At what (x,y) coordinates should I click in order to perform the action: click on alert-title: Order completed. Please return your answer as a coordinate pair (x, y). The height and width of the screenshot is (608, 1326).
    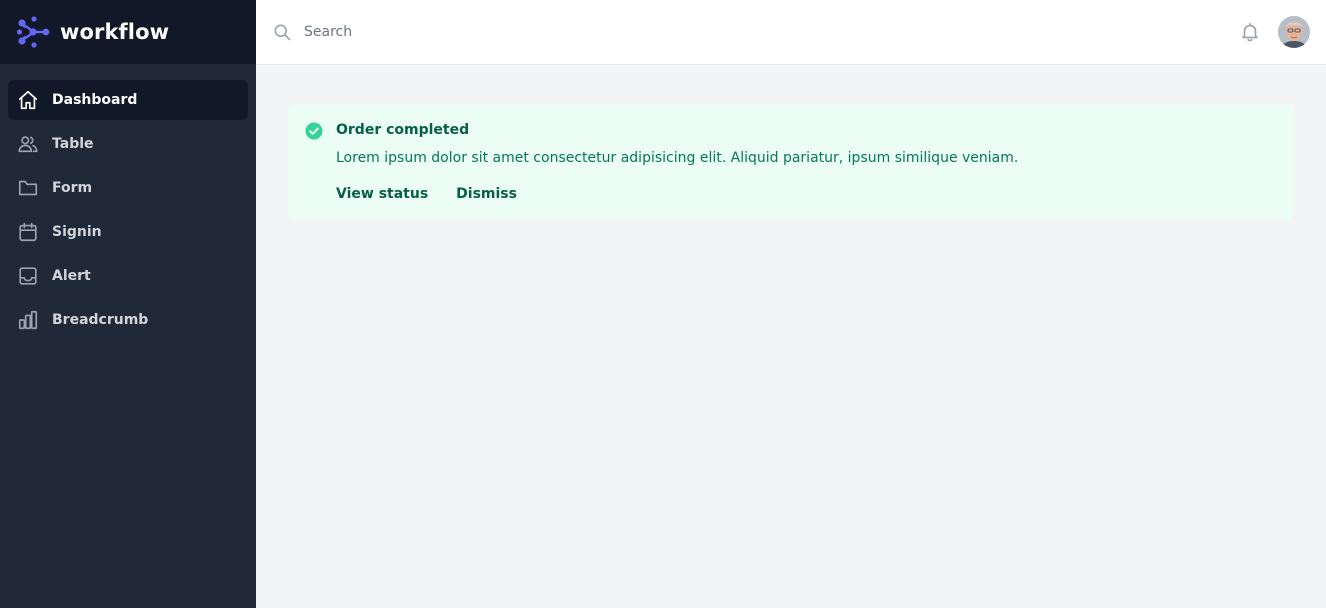
    Looking at the image, I should click on (403, 130).